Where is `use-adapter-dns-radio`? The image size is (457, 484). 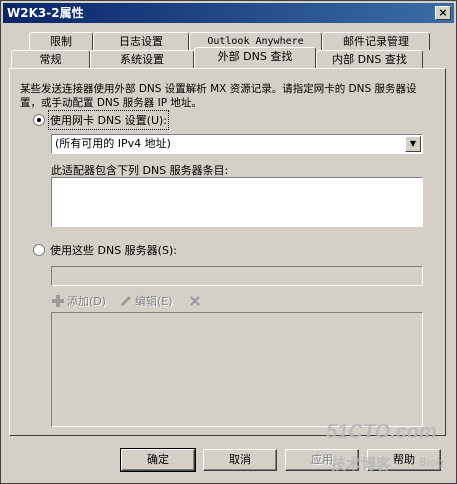
use-adapter-dns-radio is located at coordinates (39, 120).